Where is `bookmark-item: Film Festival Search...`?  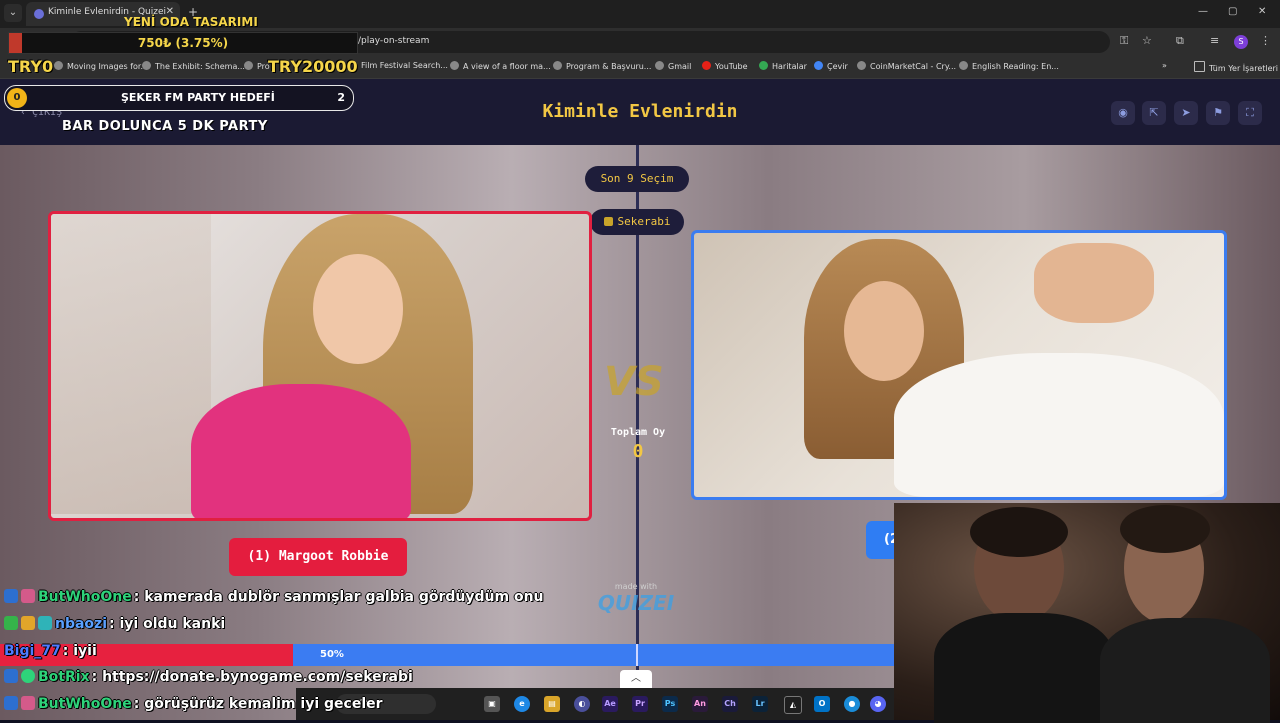
bookmark-item: Film Festival Search... is located at coordinates (404, 65).